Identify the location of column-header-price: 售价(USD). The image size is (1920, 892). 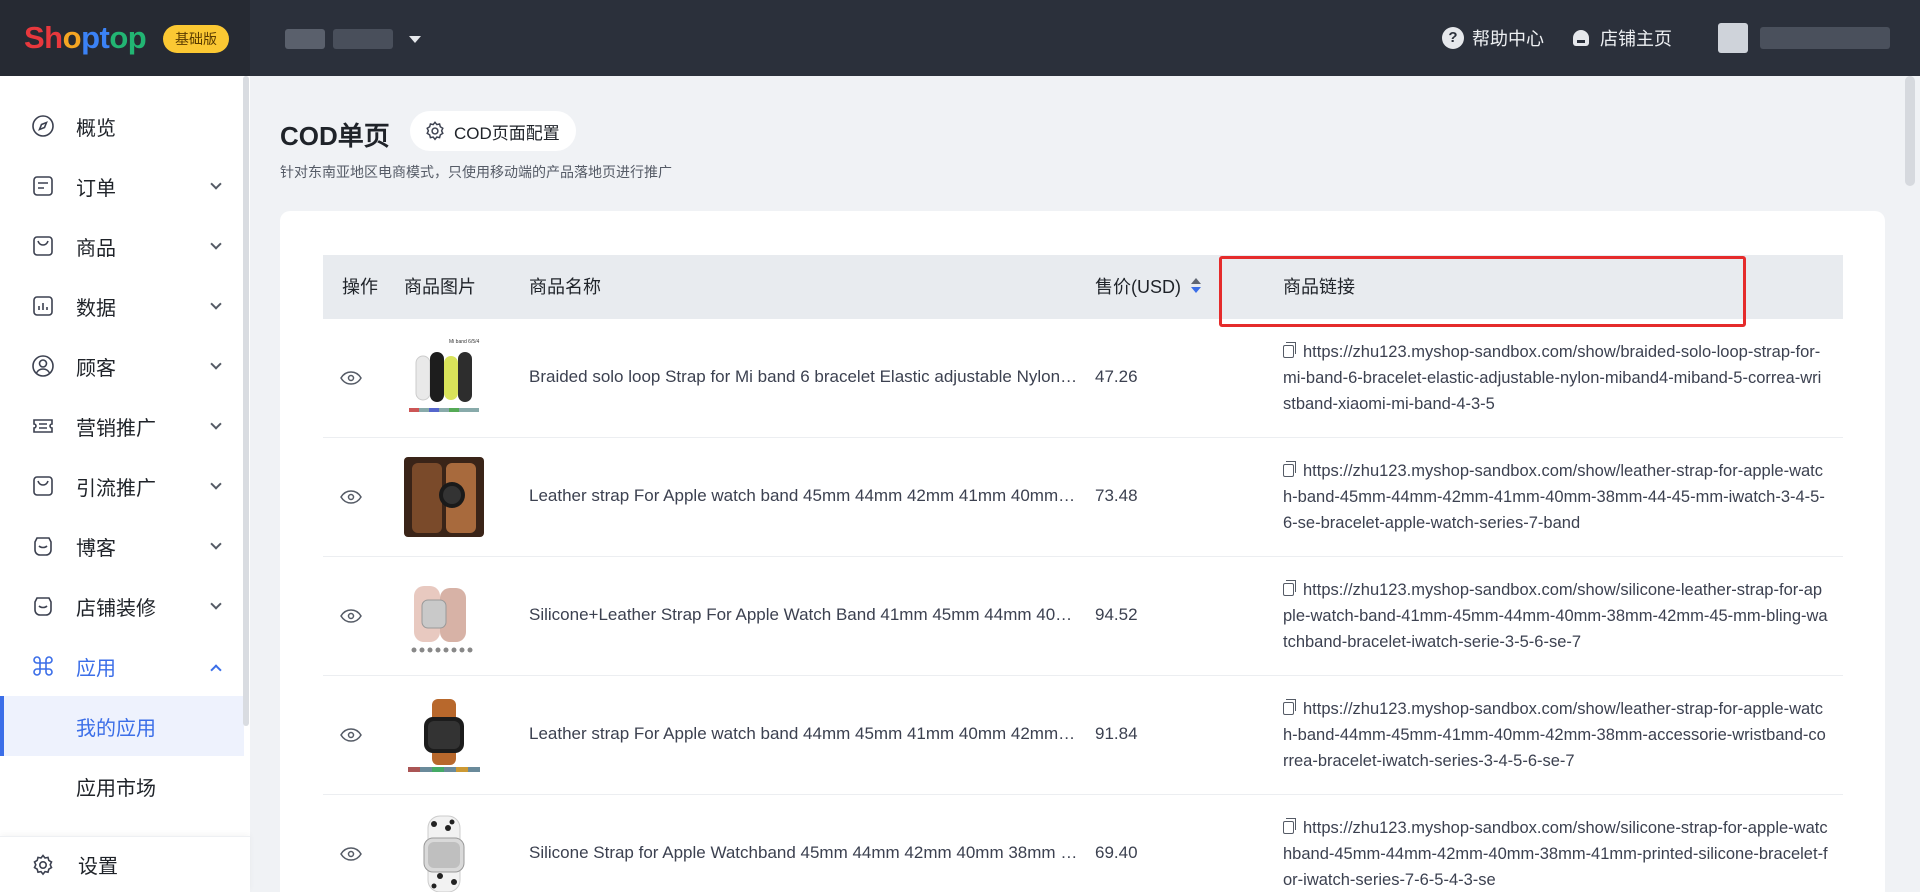
(1148, 287).